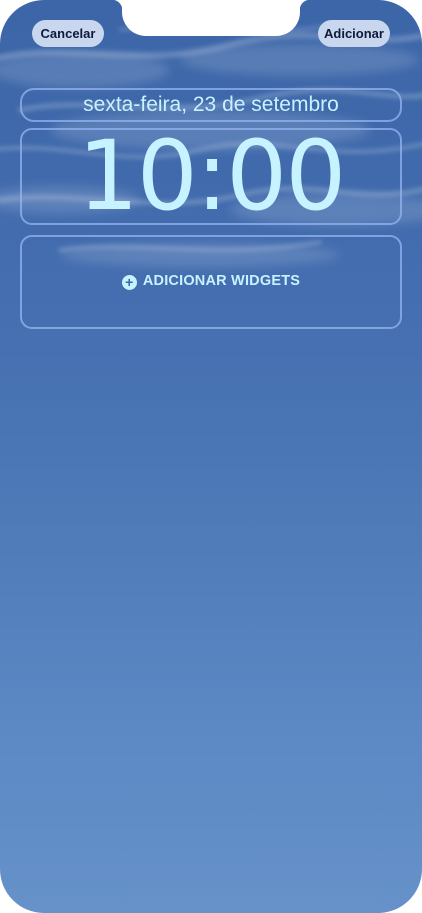 The image size is (422, 913). I want to click on date-label: sexta-feira, 23 de setembro, so click(211, 104).